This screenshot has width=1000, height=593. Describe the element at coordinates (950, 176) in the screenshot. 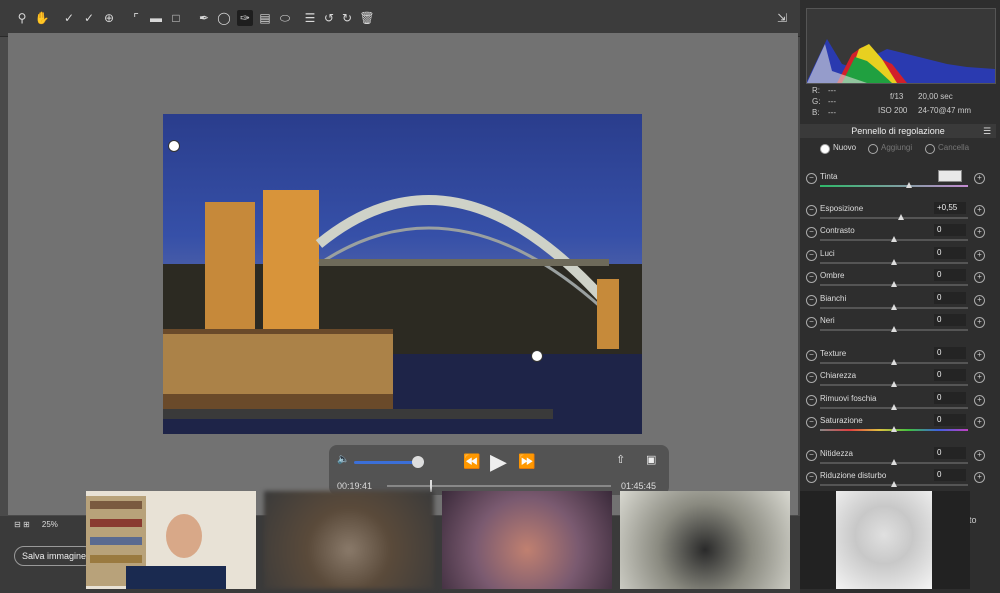

I see `slider-value` at that location.